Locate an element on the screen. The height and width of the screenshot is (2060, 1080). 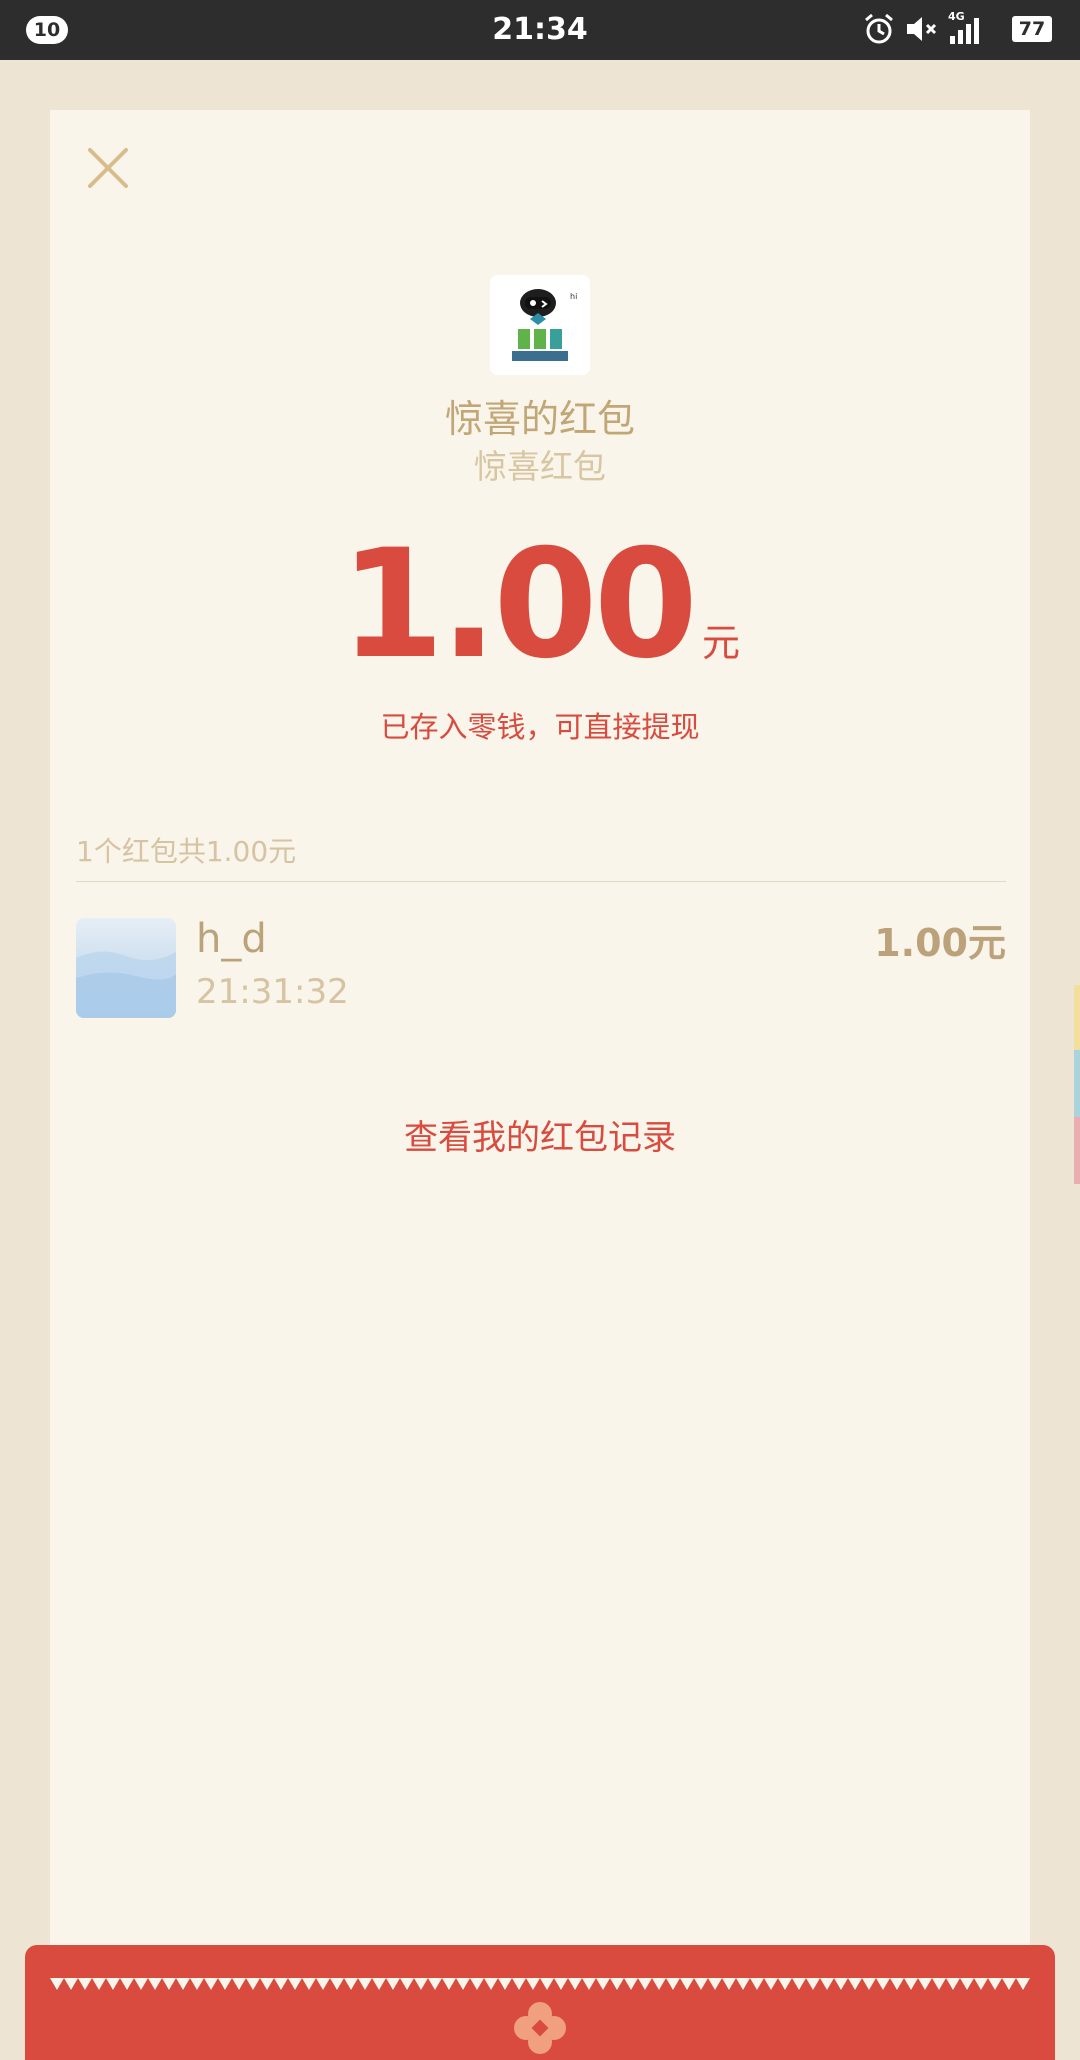
amount-unit: 元 is located at coordinates (721, 643).